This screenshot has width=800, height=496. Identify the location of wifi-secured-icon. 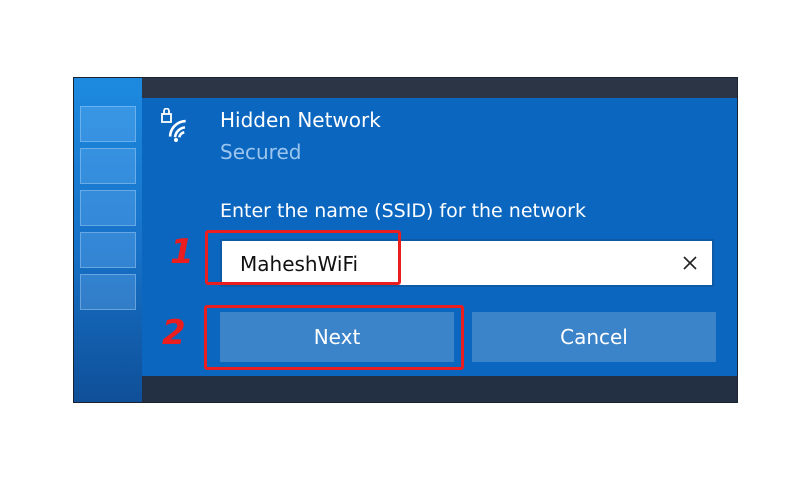
(173, 125).